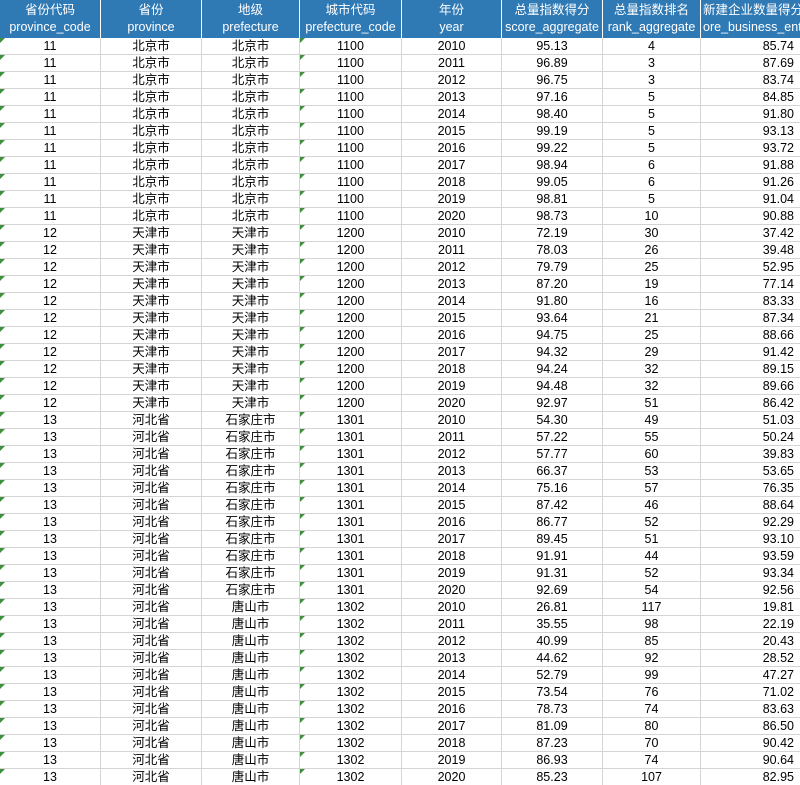 The image size is (800, 785). I want to click on cell-score-aggregate: 54.30, so click(552, 420).